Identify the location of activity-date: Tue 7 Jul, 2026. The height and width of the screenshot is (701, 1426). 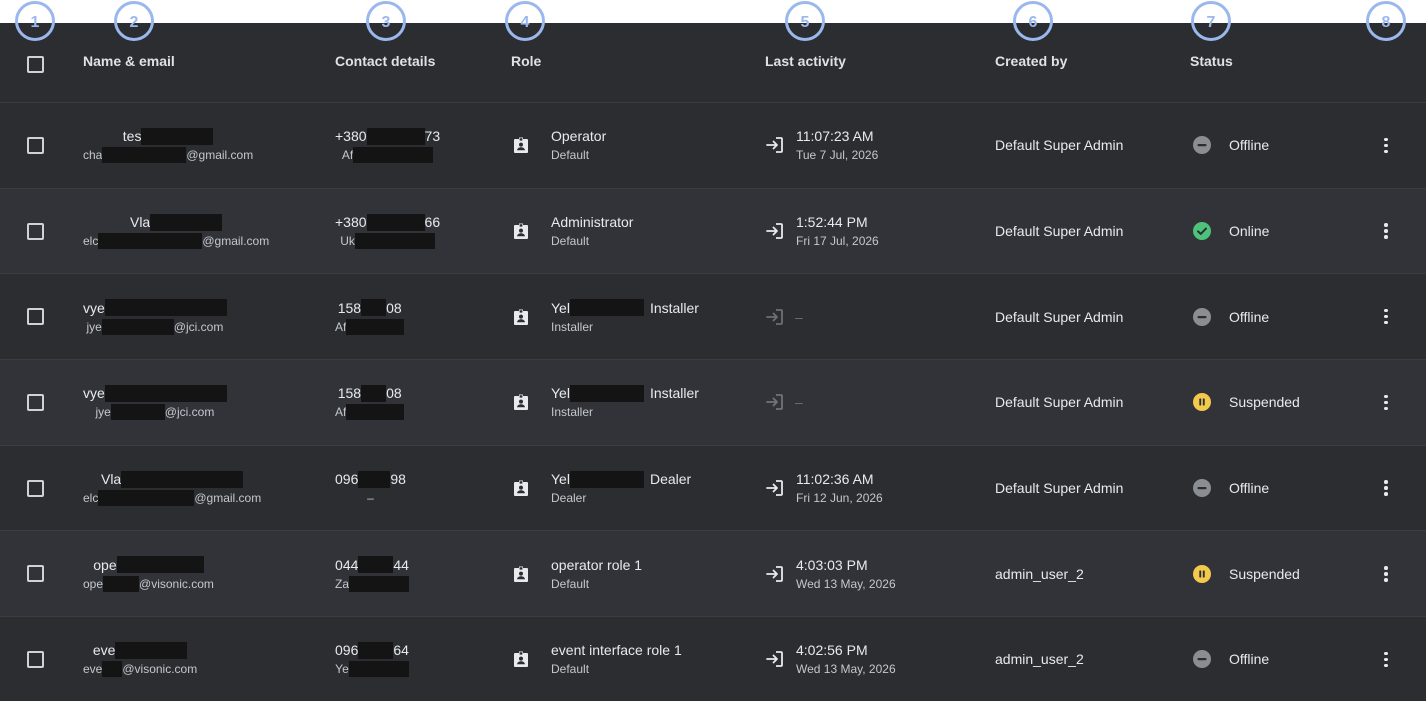
(837, 155).